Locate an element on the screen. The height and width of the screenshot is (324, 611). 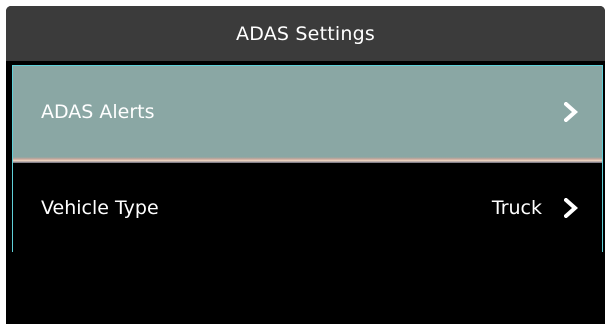
menu-item-value: Truck is located at coordinates (516, 207).